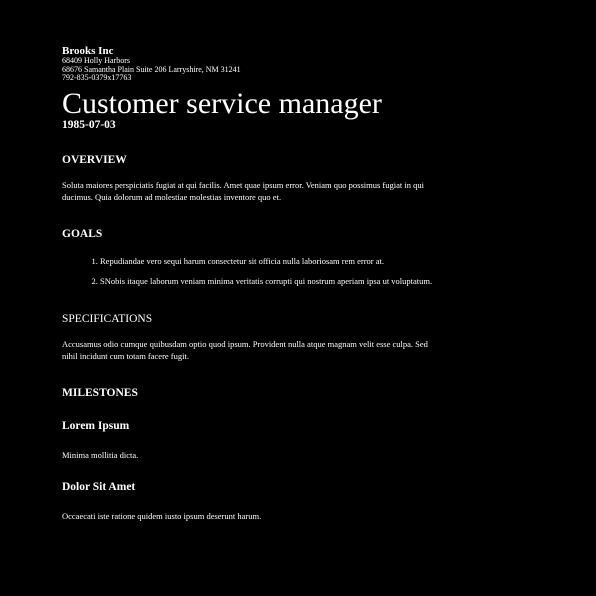 The height and width of the screenshot is (596, 596). I want to click on phone-number: 792-835-0379x17763, so click(97, 77).